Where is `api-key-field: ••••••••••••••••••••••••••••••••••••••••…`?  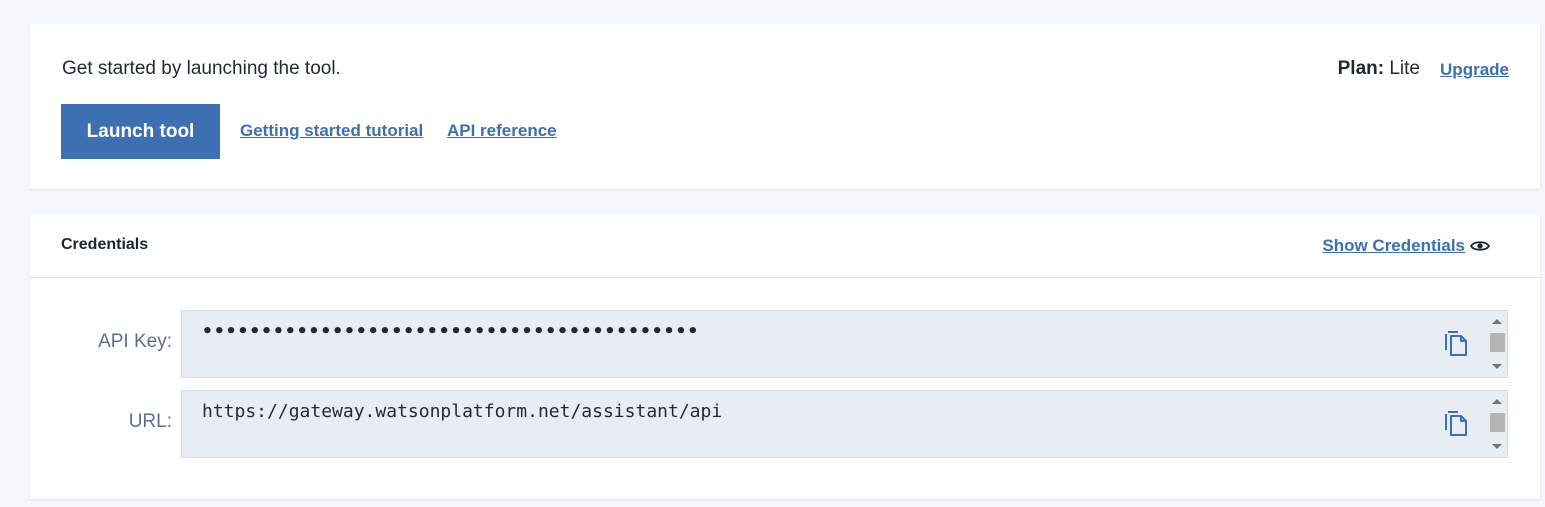
api-key-field: ••••••••••••••••••••••••••••••••••••••••… is located at coordinates (844, 344).